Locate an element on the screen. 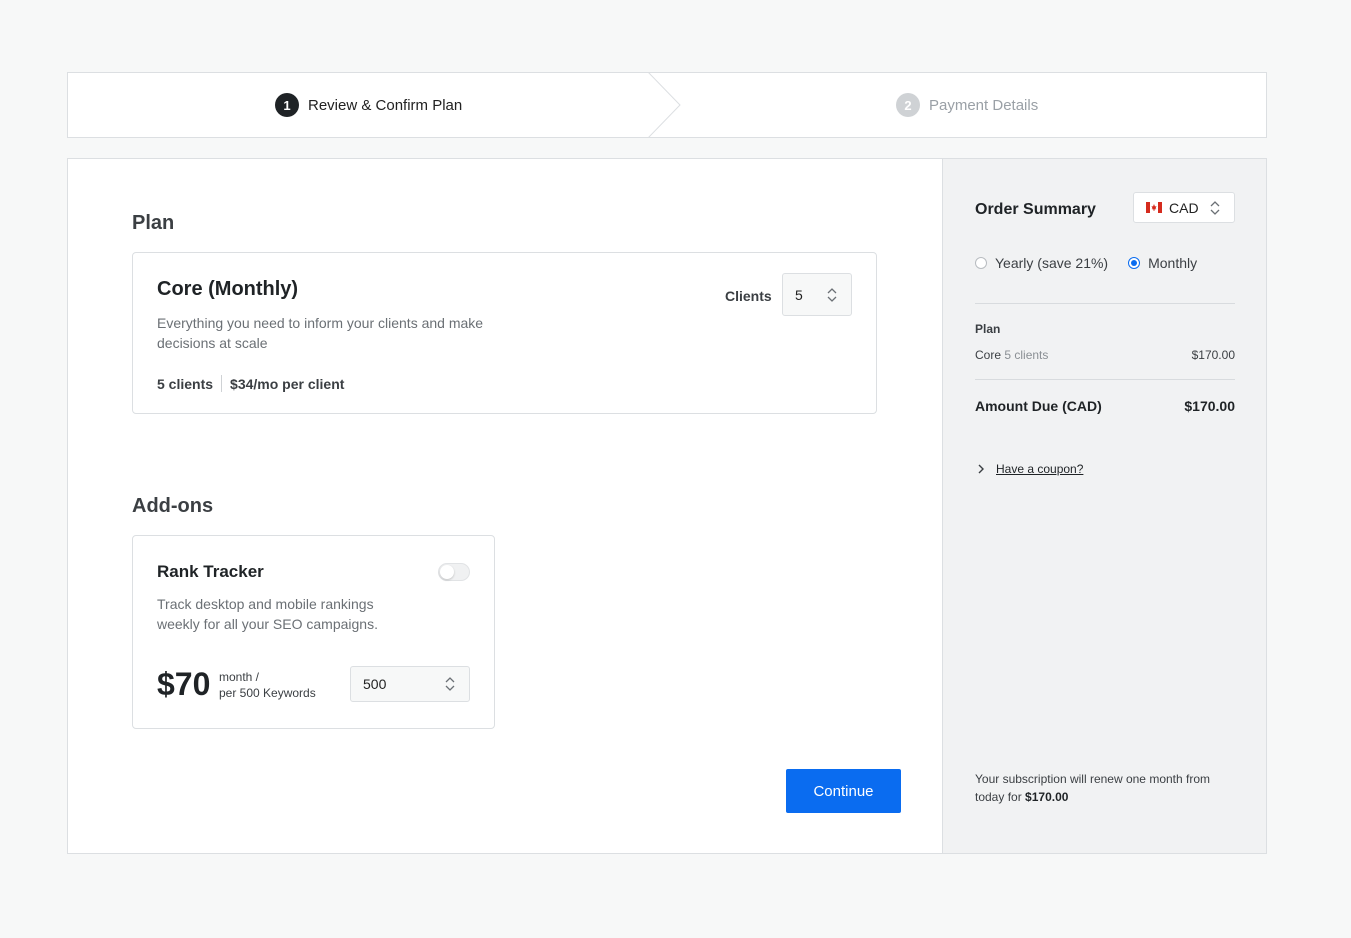  chevron-right-icon is located at coordinates (981, 469).